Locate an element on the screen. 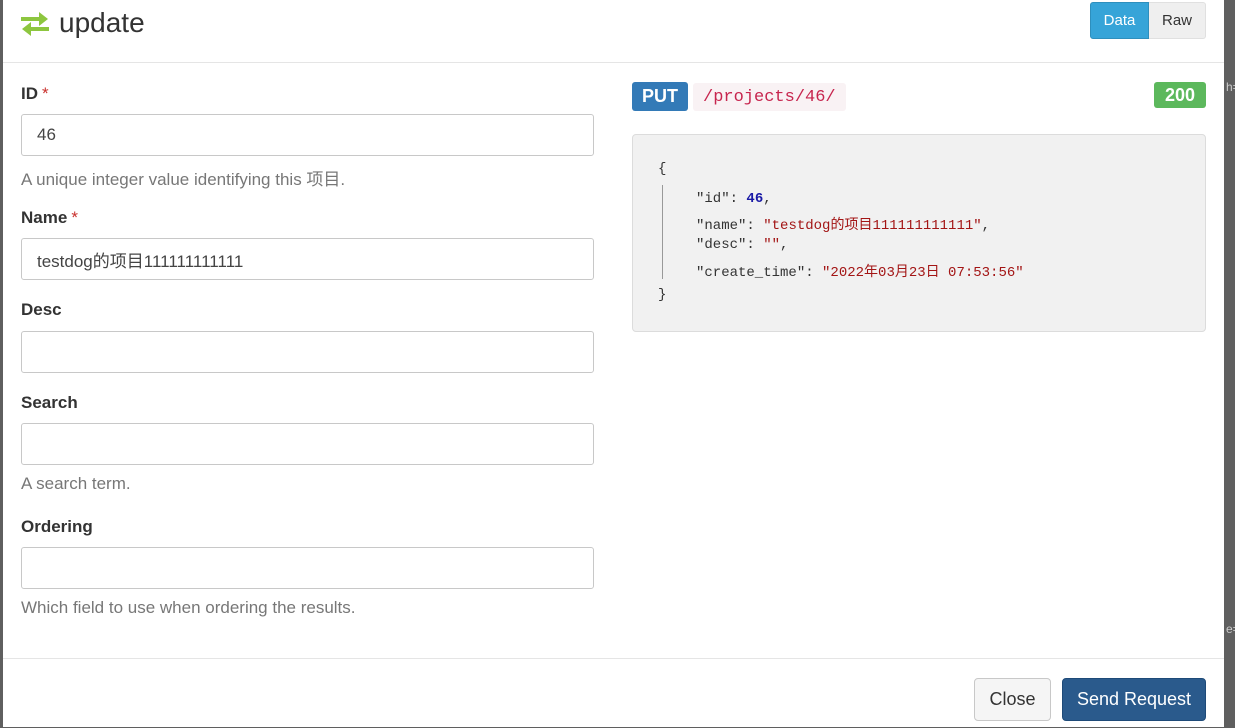 The height and width of the screenshot is (728, 1235). id-input is located at coordinates (307, 135).